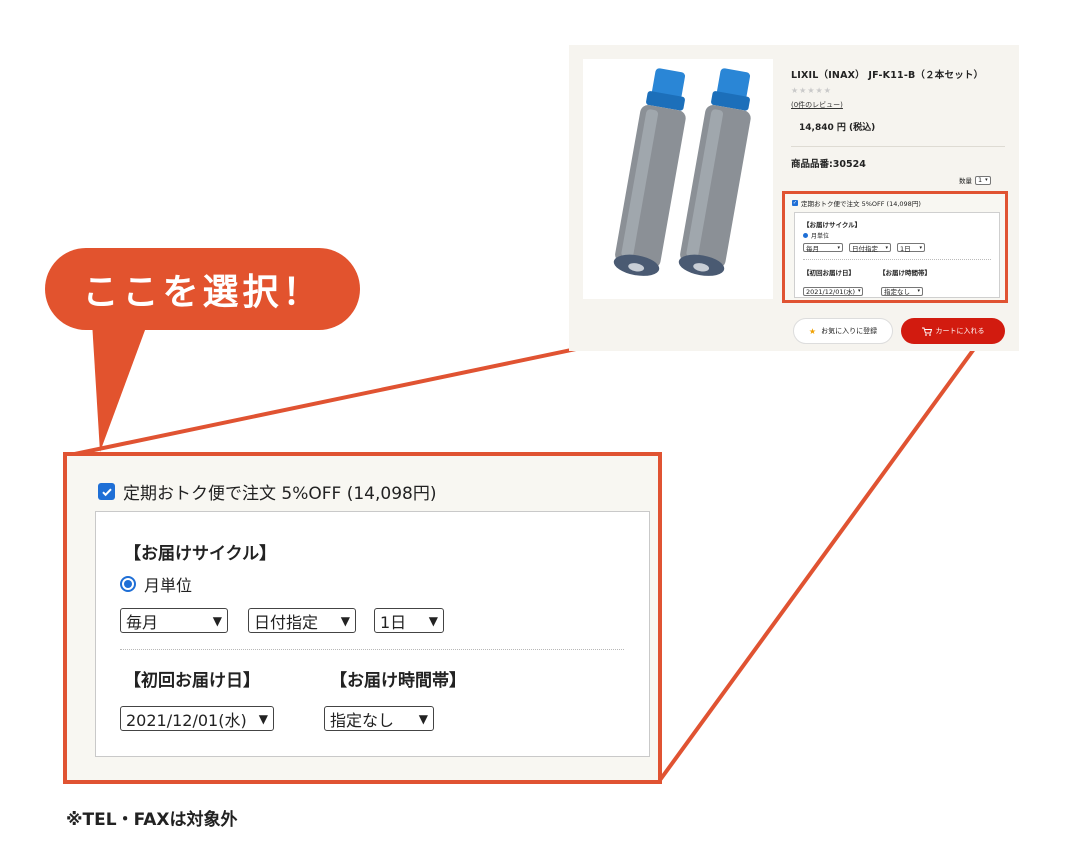 The height and width of the screenshot is (864, 1080). I want to click on delivery-cycle-heading: 【お届けサイクル】, so click(200, 554).